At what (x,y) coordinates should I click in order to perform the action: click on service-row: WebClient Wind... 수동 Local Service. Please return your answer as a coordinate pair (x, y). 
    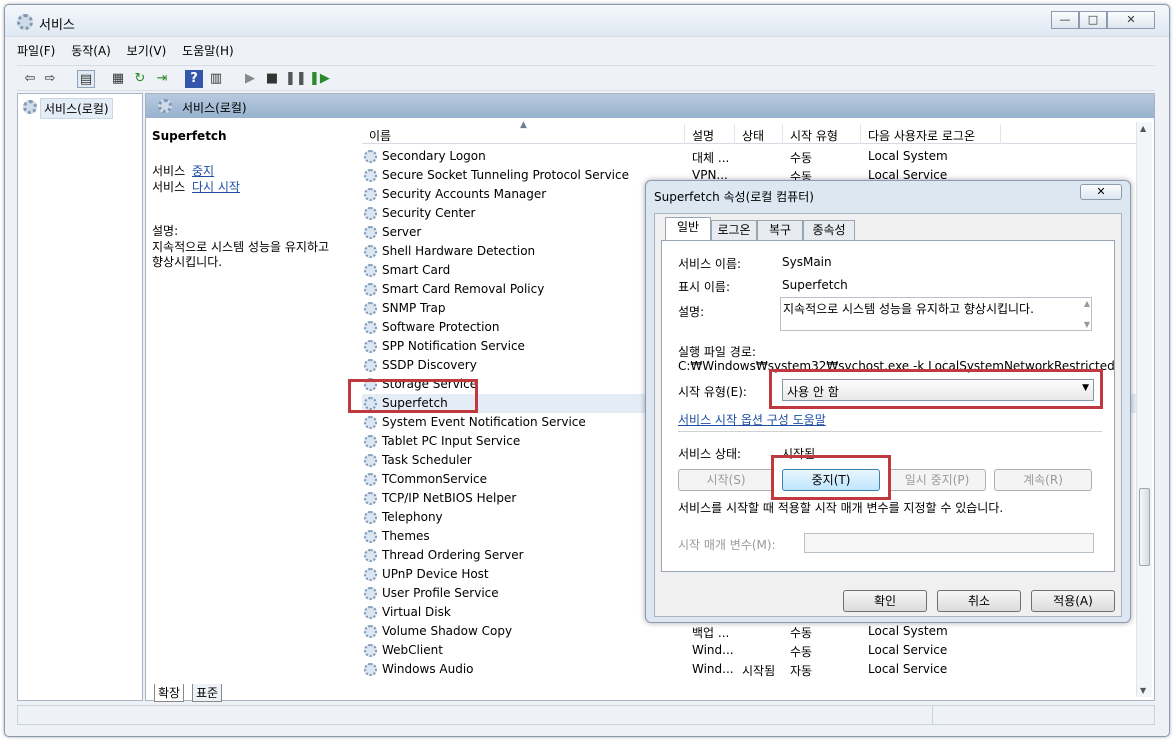
    Looking at the image, I should click on (752, 650).